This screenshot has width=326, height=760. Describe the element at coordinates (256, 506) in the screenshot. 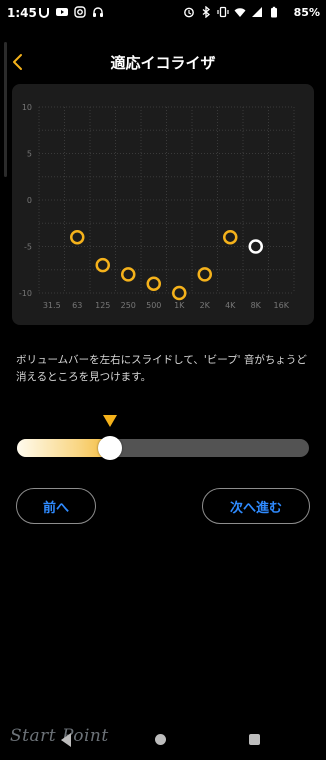

I see `next-button: 次へ進む` at that location.